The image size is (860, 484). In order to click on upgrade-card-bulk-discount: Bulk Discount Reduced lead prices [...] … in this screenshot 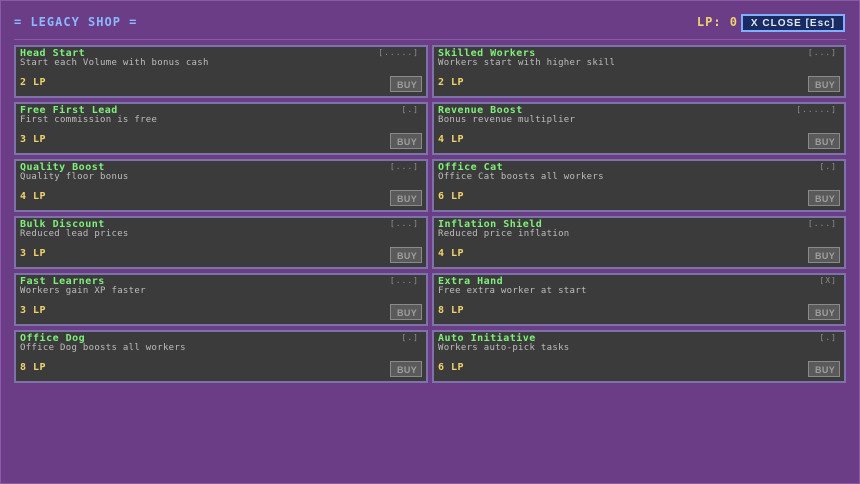, I will do `click(221, 242)`.